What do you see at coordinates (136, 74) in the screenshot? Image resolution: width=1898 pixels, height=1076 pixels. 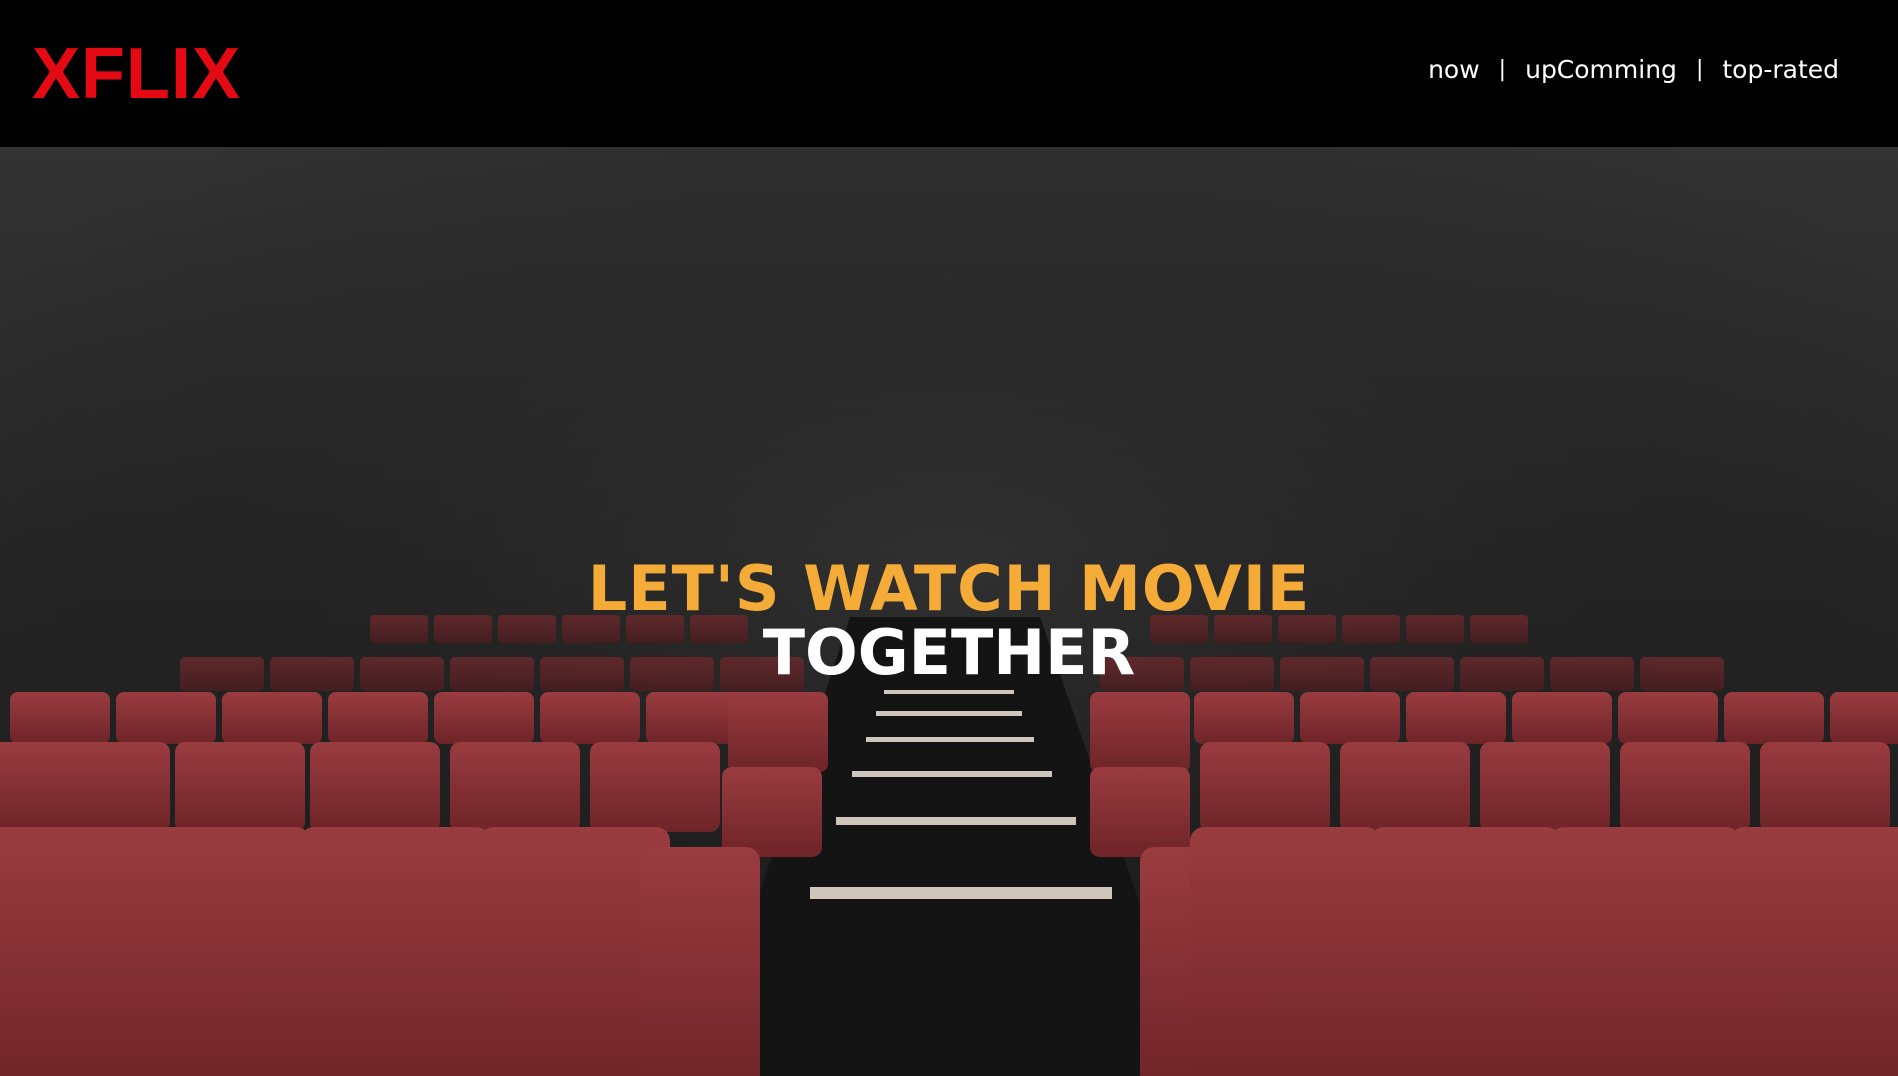 I see `xflix-logo: XFLIX` at bounding box center [136, 74].